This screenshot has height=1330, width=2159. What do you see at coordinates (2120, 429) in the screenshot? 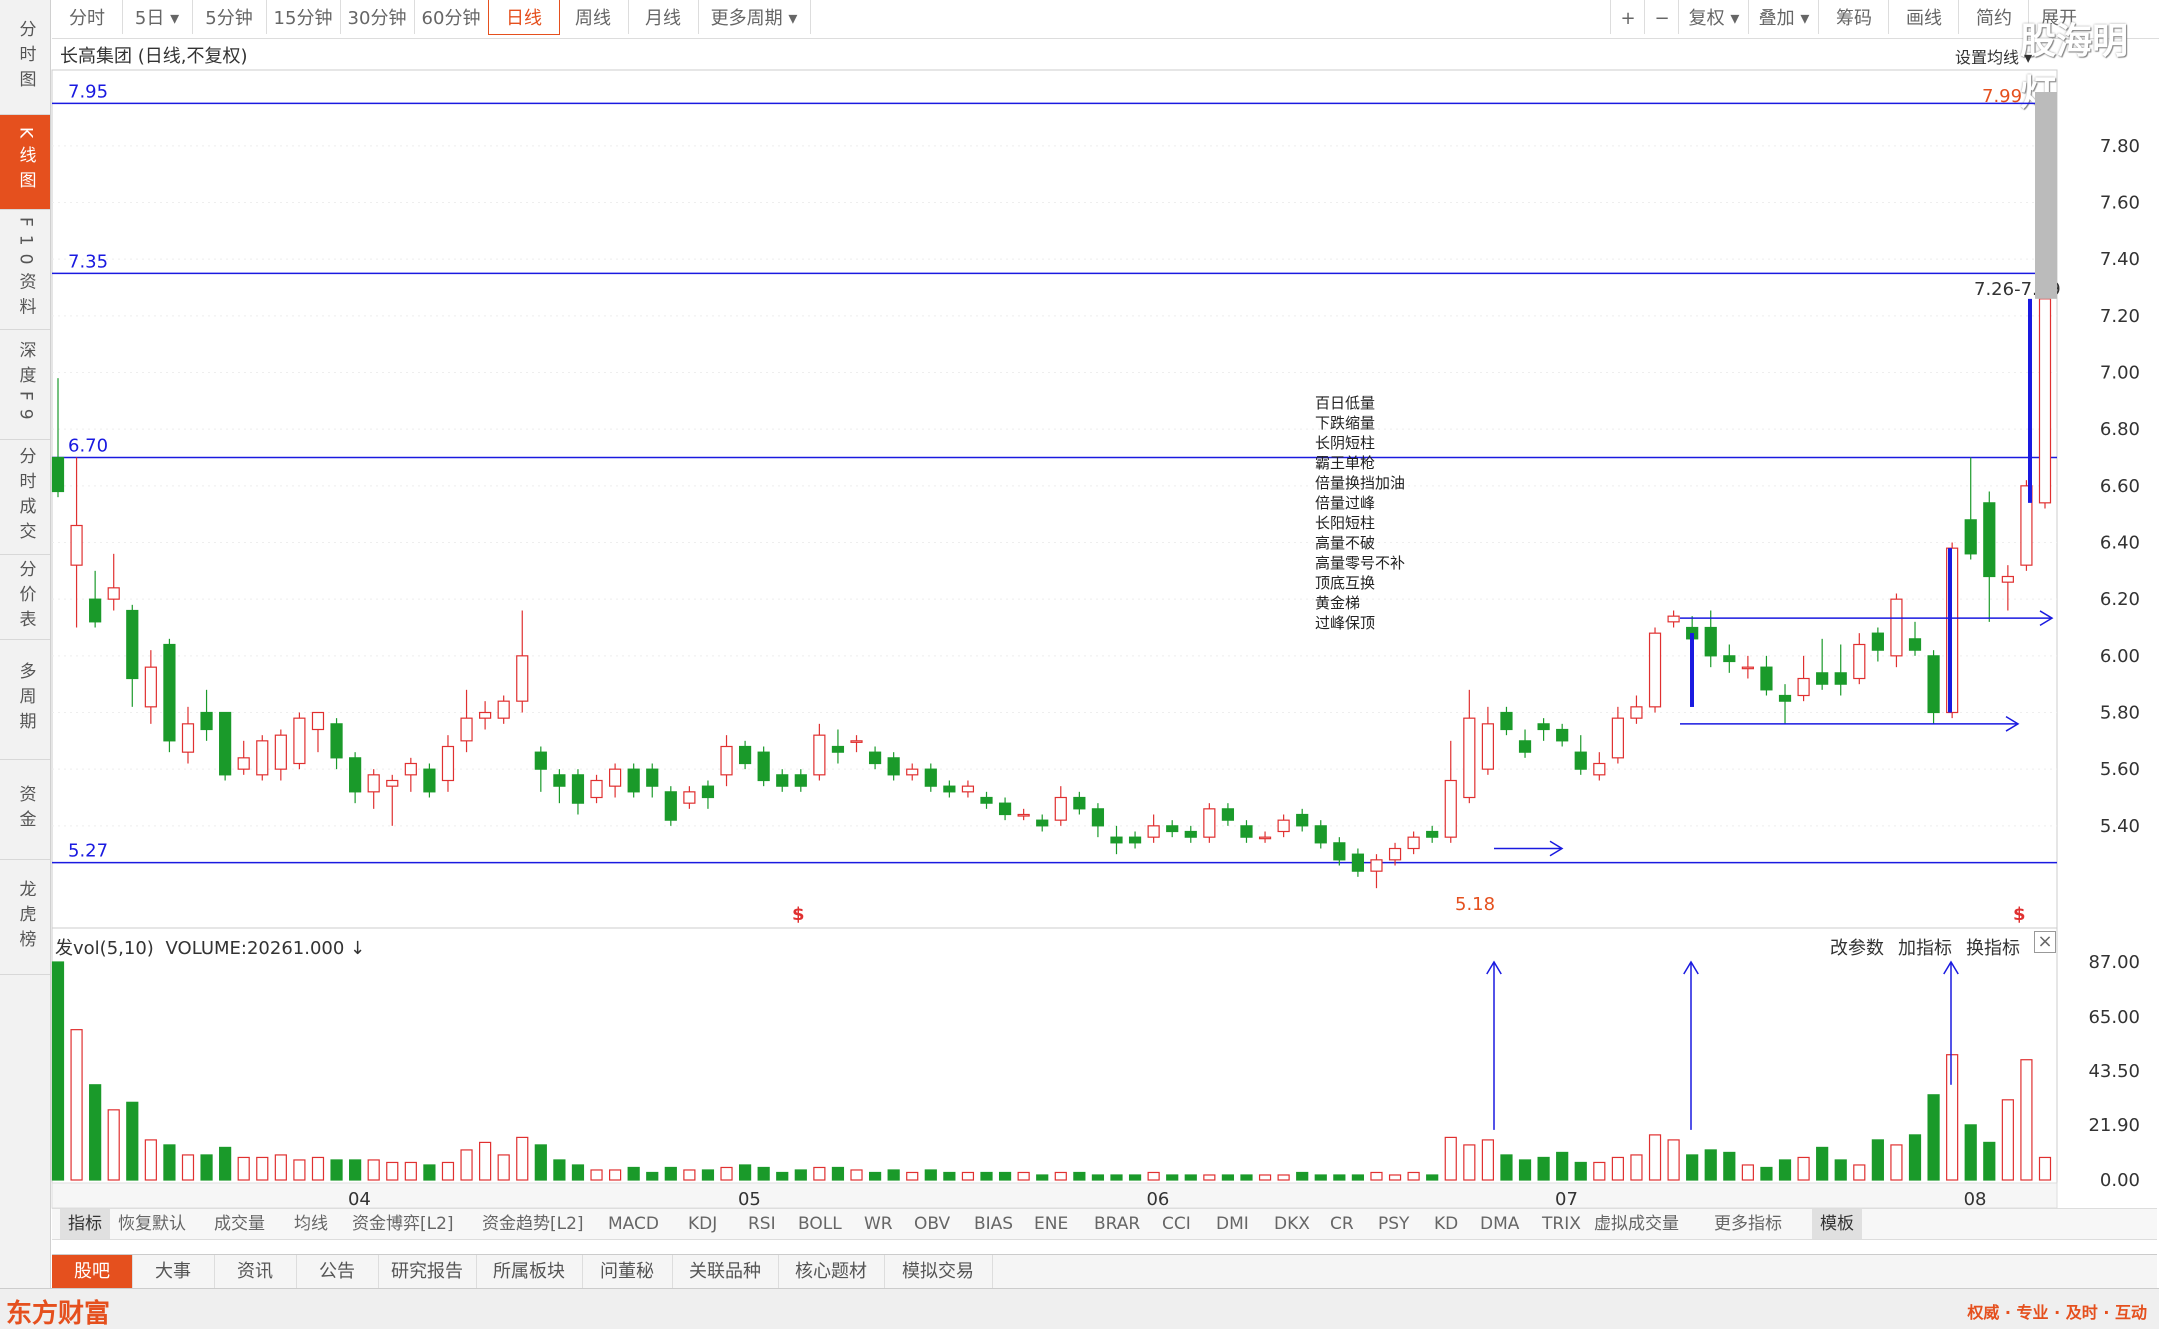
I see `price-tick-label: 6.80` at bounding box center [2120, 429].